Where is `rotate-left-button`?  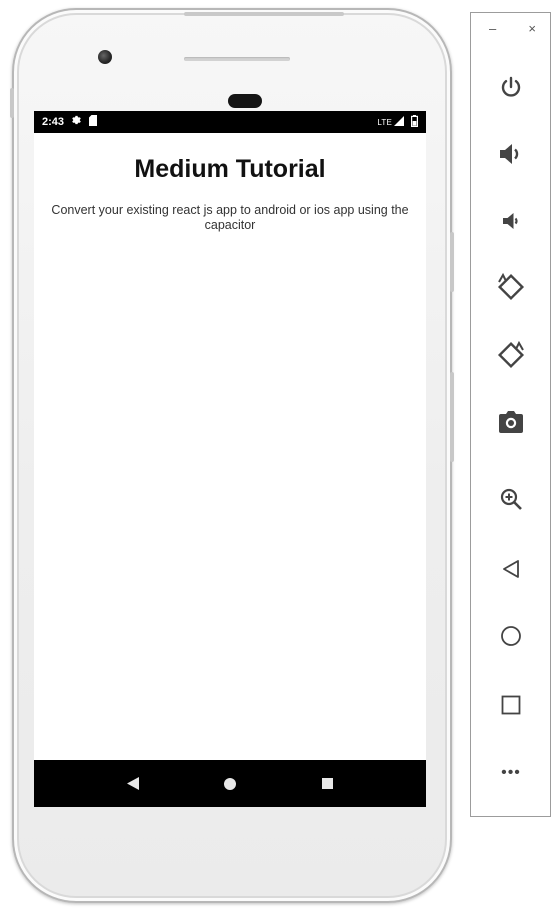
rotate-left-button is located at coordinates (511, 287).